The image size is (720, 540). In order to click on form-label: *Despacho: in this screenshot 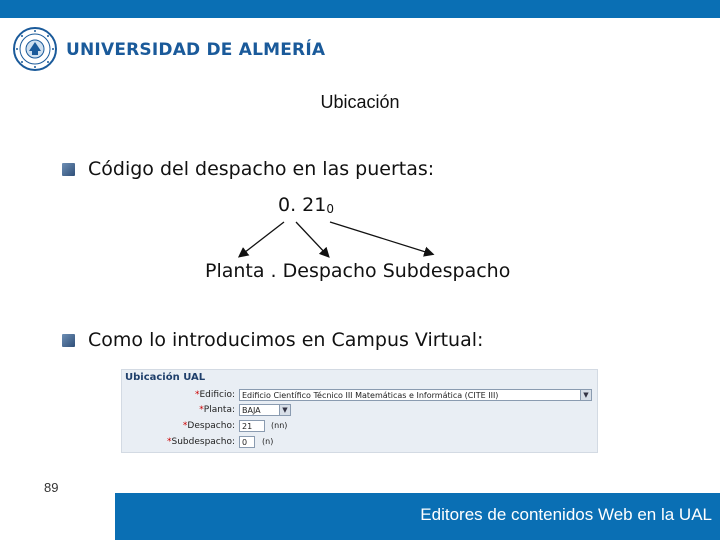, I will do `click(209, 426)`.